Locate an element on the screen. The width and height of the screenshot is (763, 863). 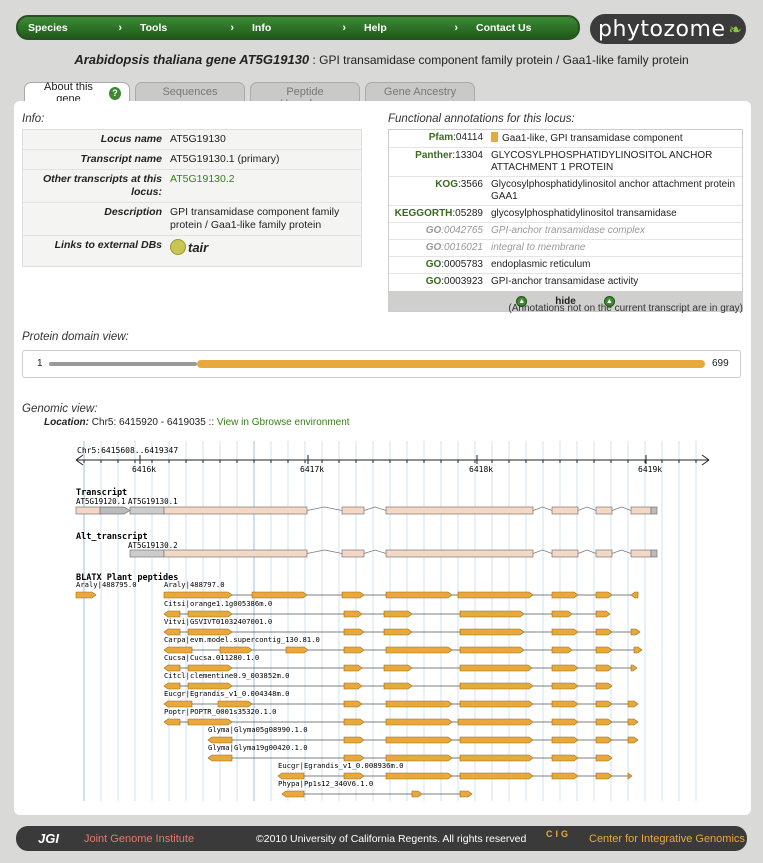
tair-link: tair is located at coordinates (262, 247).